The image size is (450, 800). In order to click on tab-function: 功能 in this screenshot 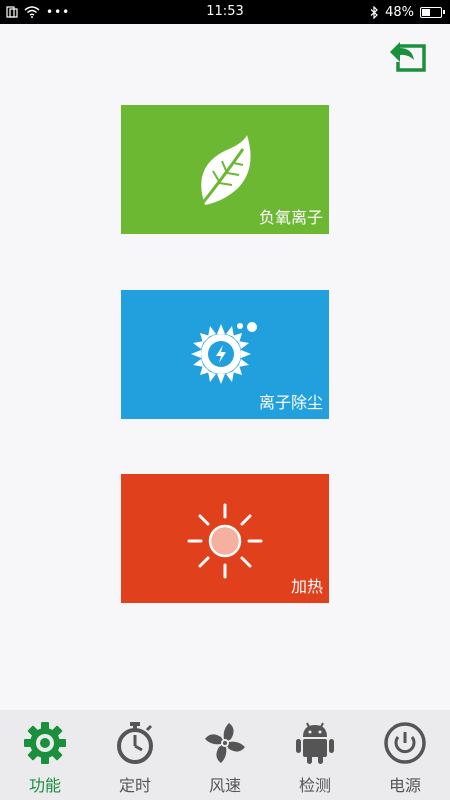, I will do `click(45, 755)`.